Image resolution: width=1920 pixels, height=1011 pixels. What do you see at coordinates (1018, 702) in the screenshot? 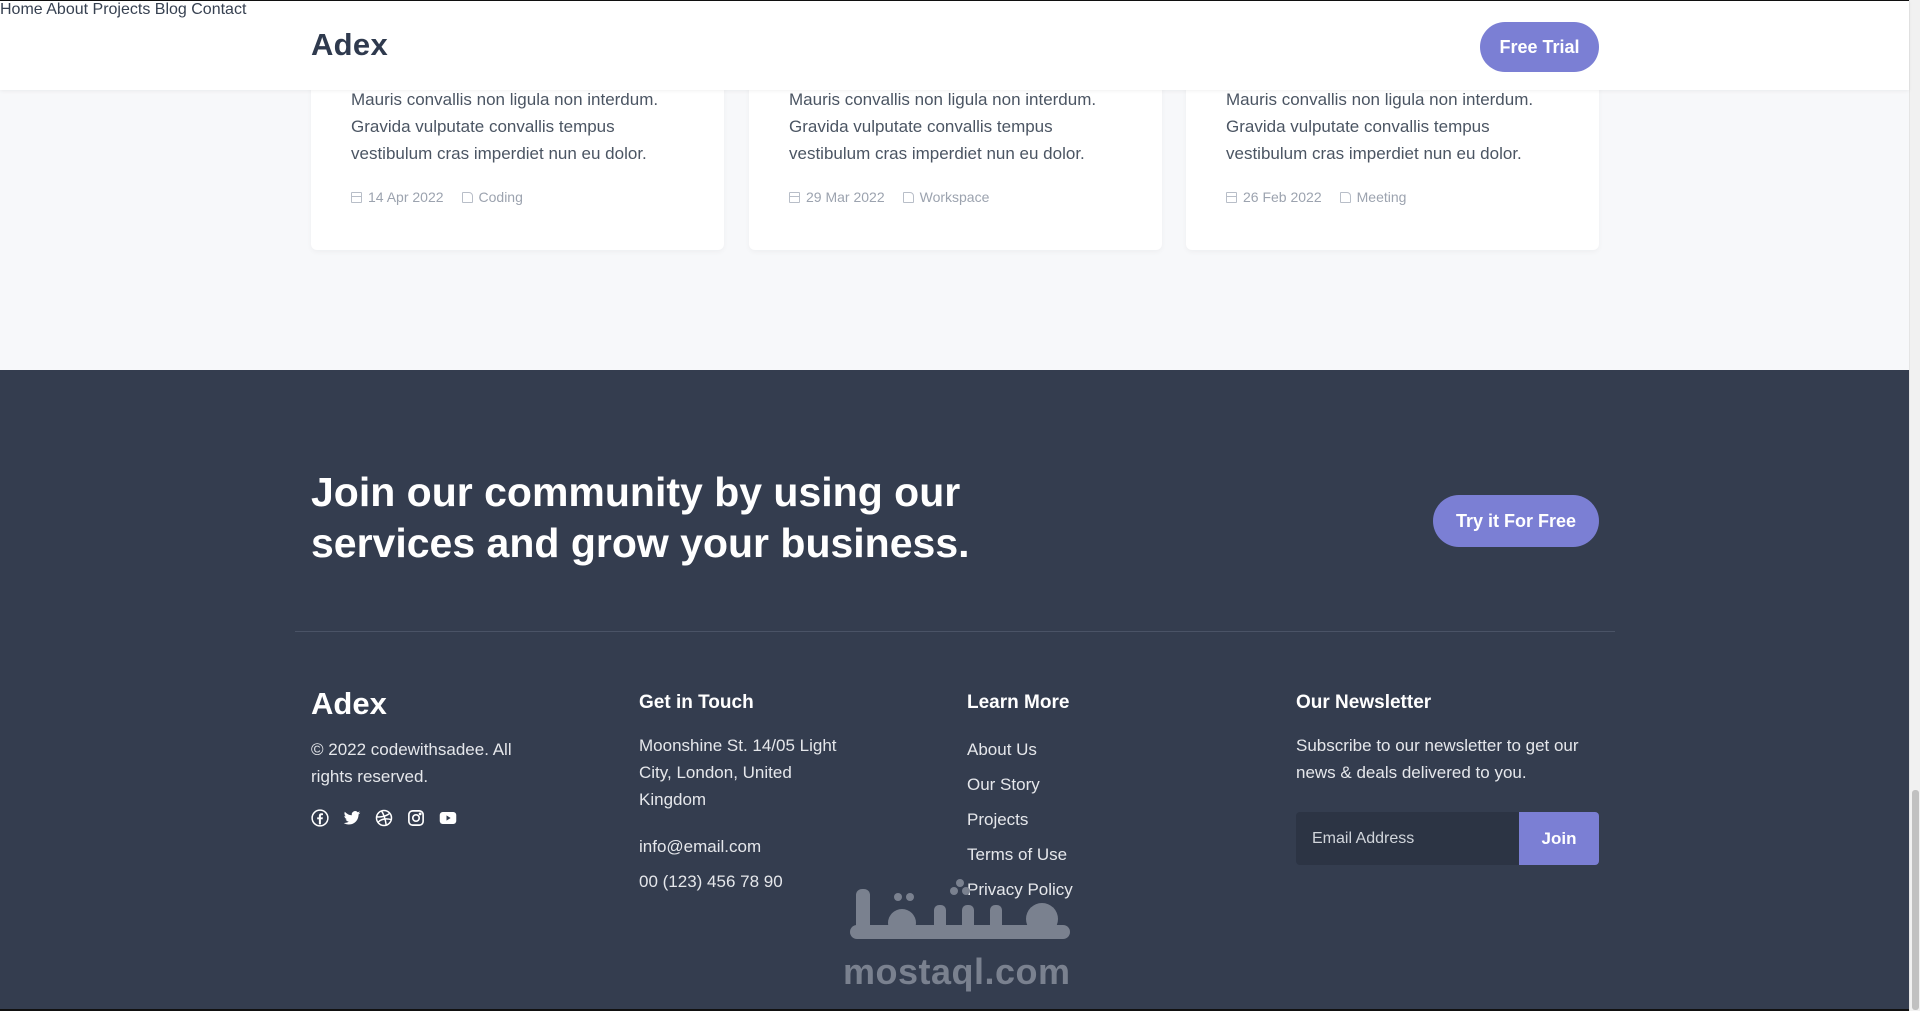
I see `learn-more-title: Learn More` at bounding box center [1018, 702].